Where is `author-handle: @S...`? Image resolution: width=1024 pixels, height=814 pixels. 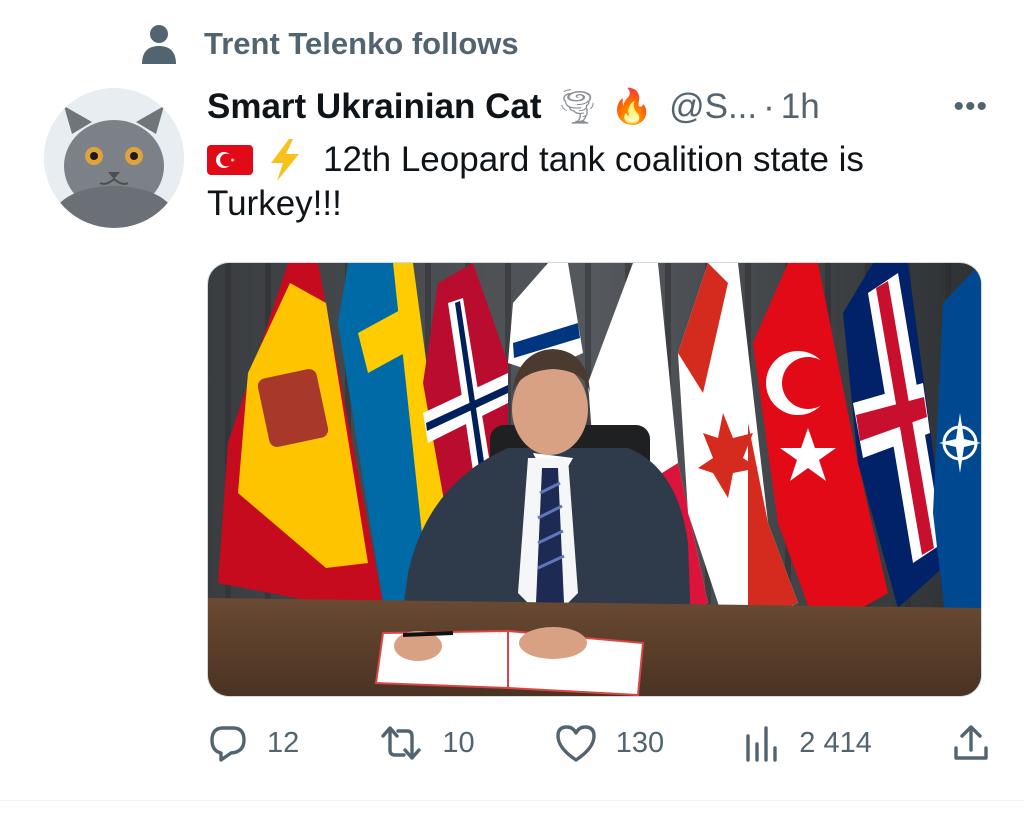 author-handle: @S... is located at coordinates (713, 107).